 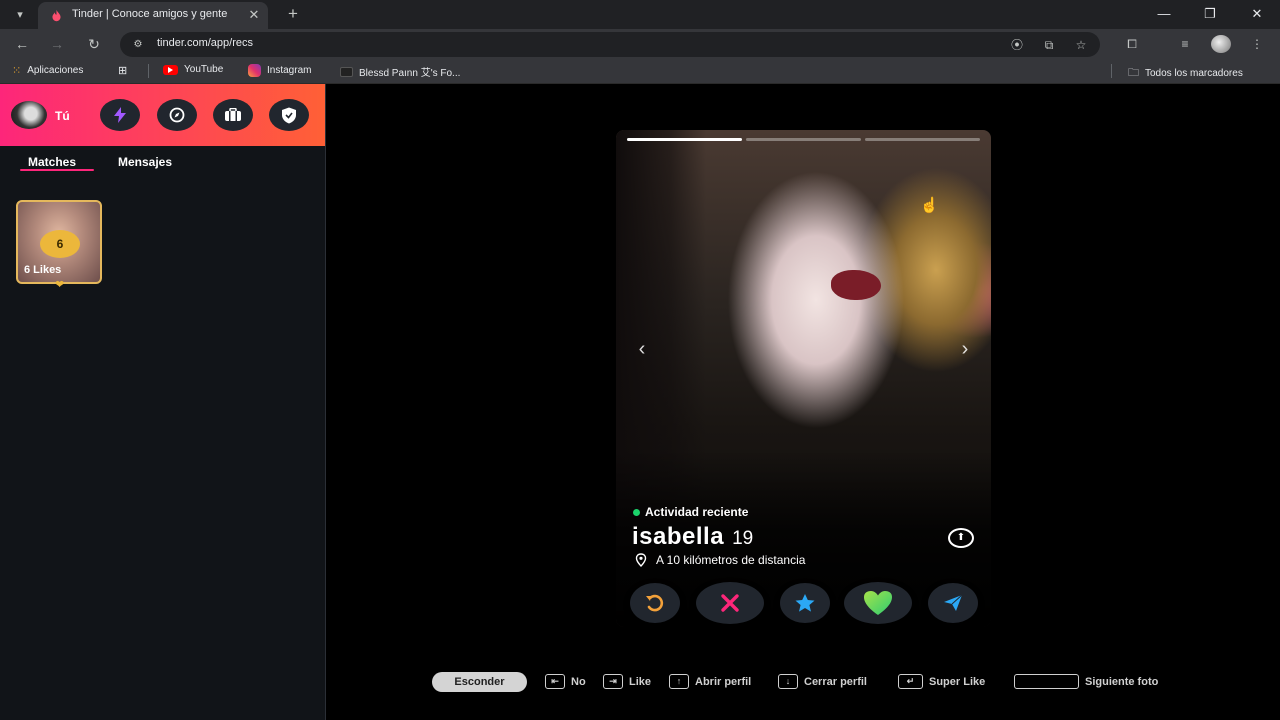 What do you see at coordinates (941, 681) in the screenshot?
I see `hint-super-like: ↵ Super Like` at bounding box center [941, 681].